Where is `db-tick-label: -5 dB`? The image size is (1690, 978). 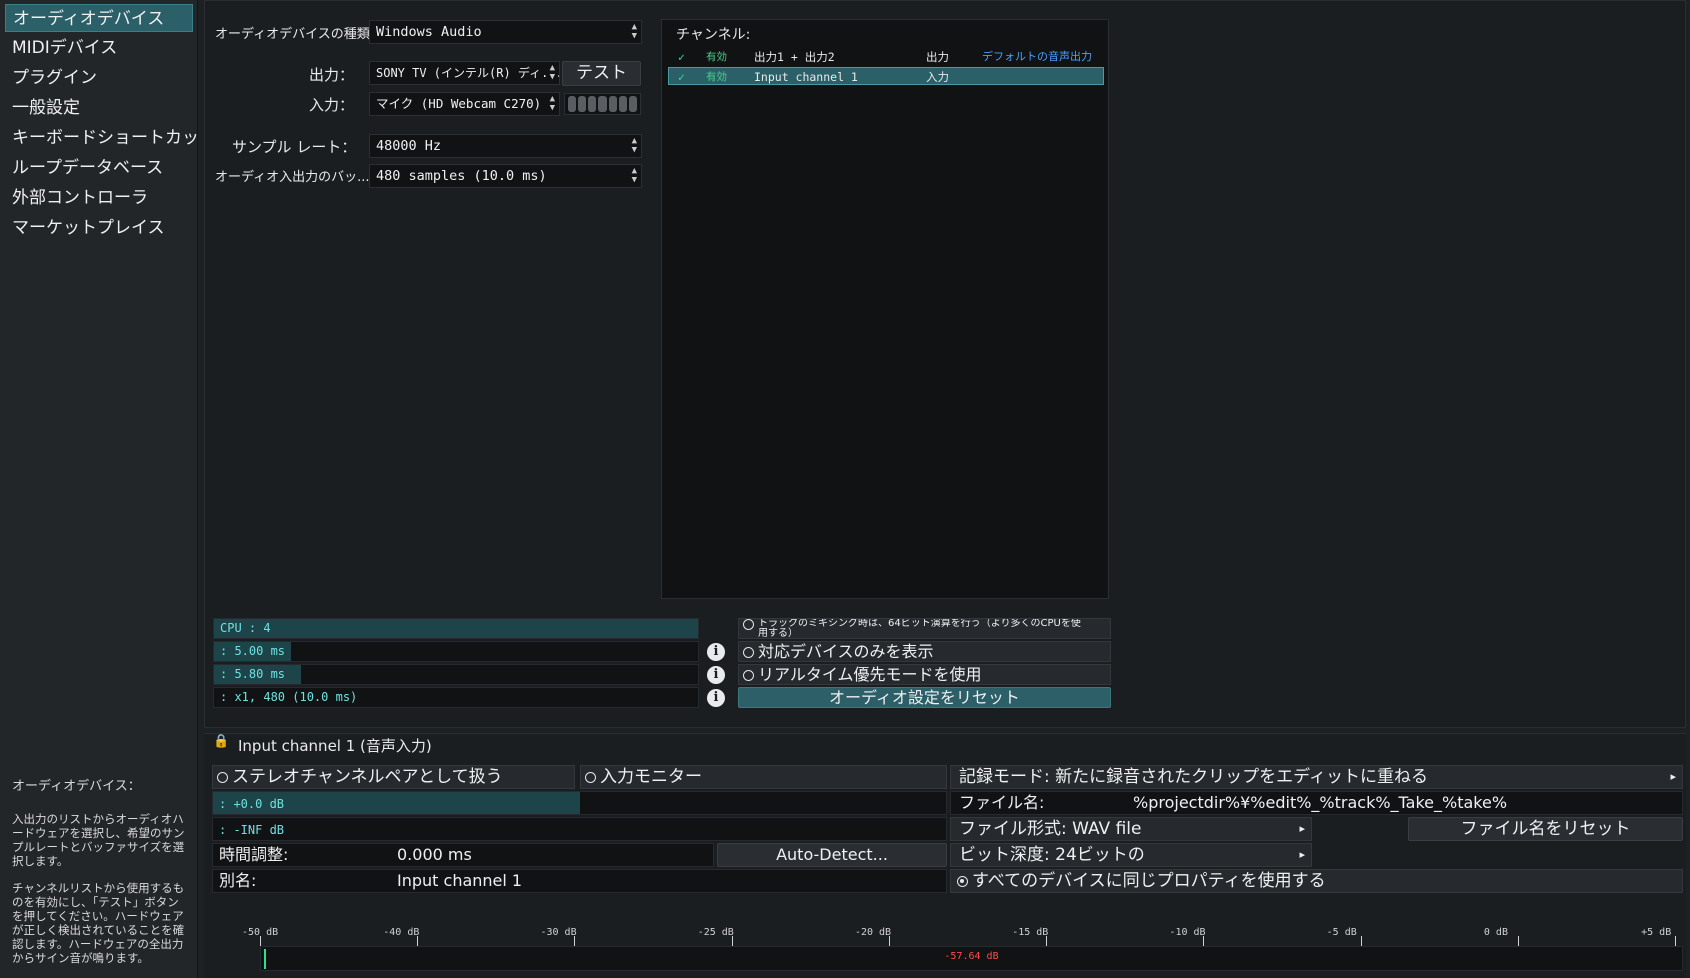 db-tick-label: -5 dB is located at coordinates (1341, 932).